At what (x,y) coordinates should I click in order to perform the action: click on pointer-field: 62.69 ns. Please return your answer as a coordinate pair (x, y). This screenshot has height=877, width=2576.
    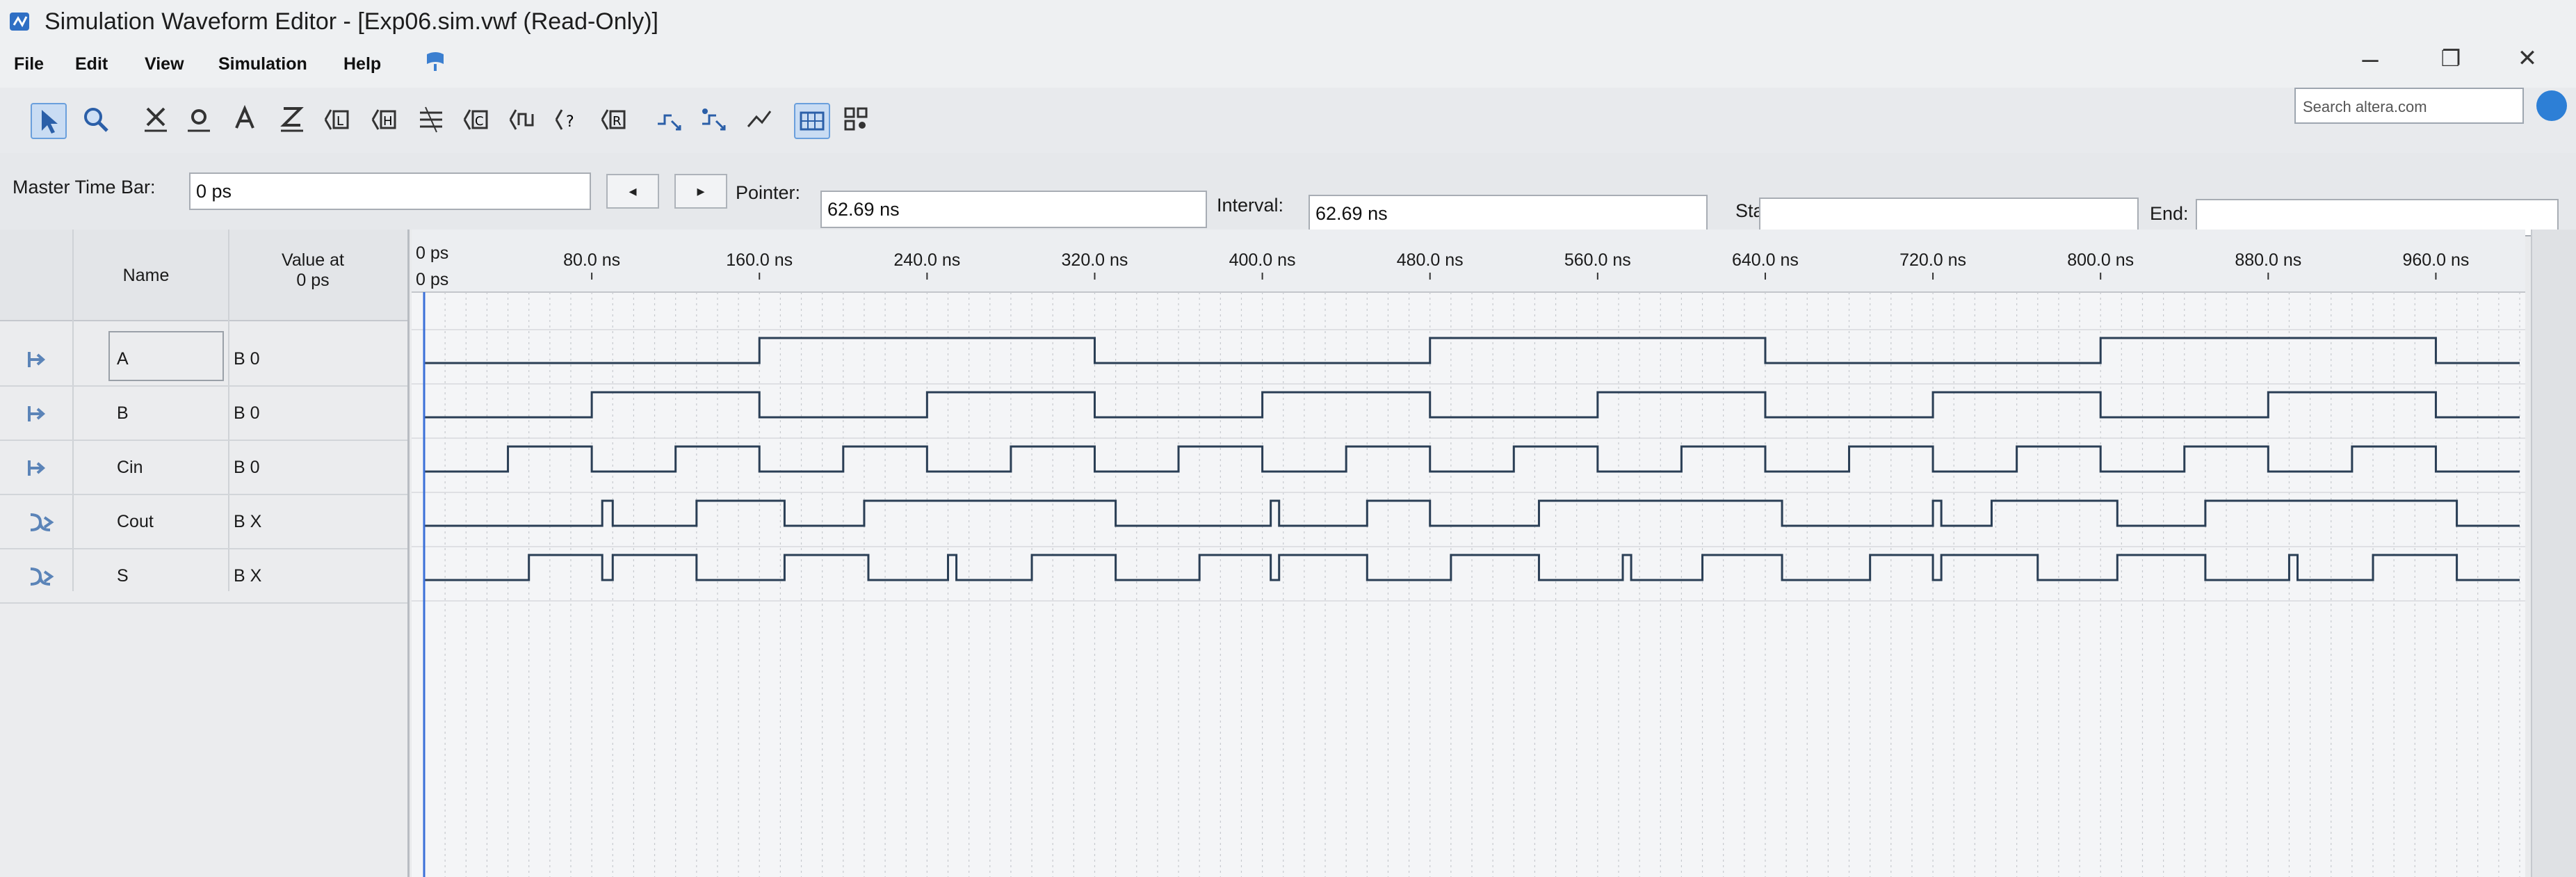
    Looking at the image, I should click on (1013, 209).